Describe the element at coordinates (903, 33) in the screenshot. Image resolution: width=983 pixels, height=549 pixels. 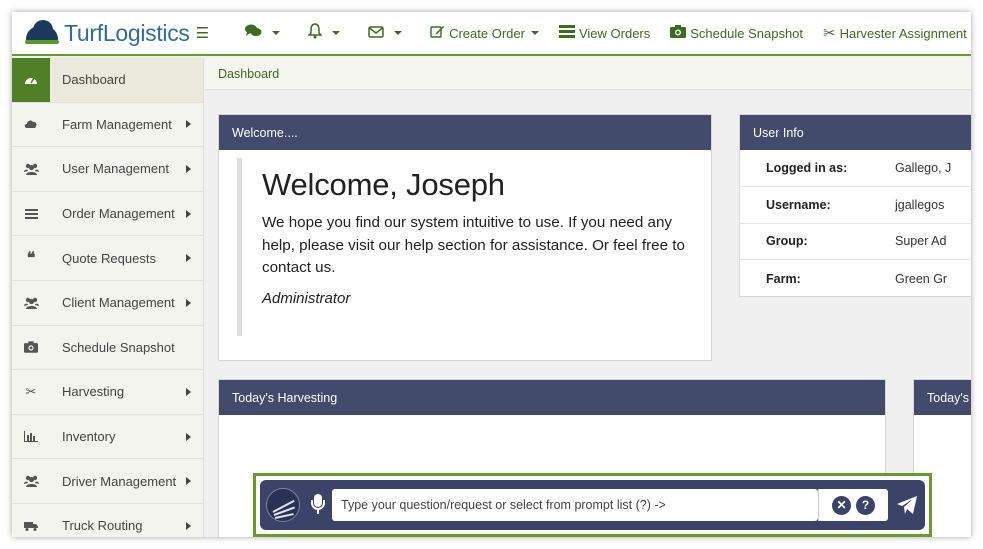
I see `harvester-assignment-label: Harvester Assignment` at that location.